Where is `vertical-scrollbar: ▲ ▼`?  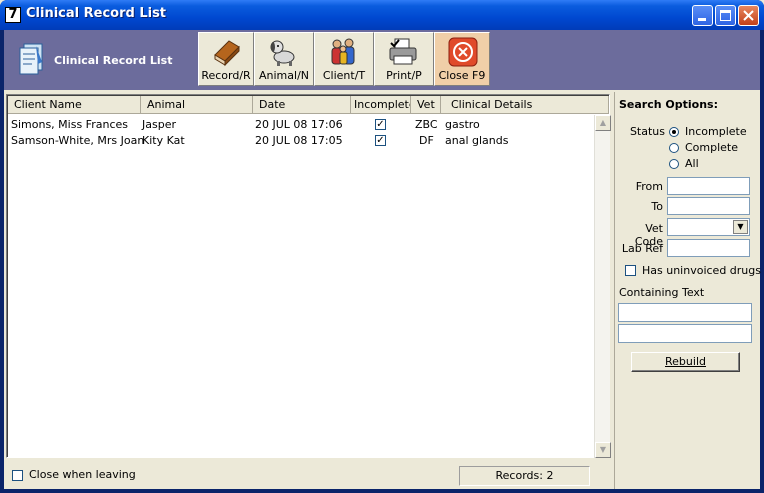 vertical-scrollbar: ▲ ▼ is located at coordinates (602, 286).